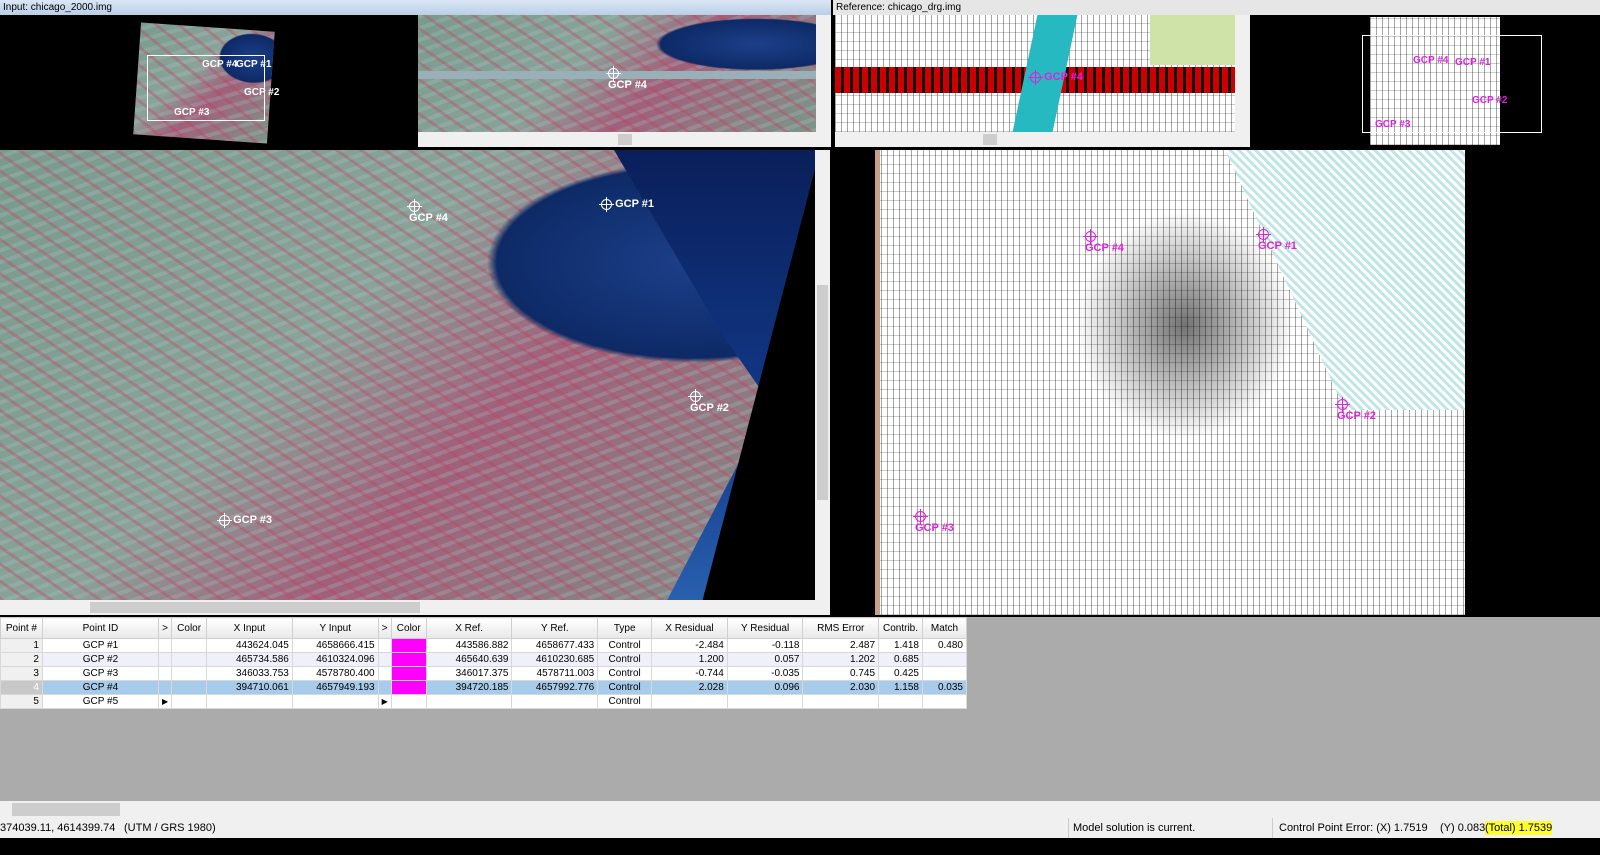 This screenshot has width=1600, height=855. What do you see at coordinates (689, 659) in the screenshot?
I see `cell-xres: 1.200` at bounding box center [689, 659].